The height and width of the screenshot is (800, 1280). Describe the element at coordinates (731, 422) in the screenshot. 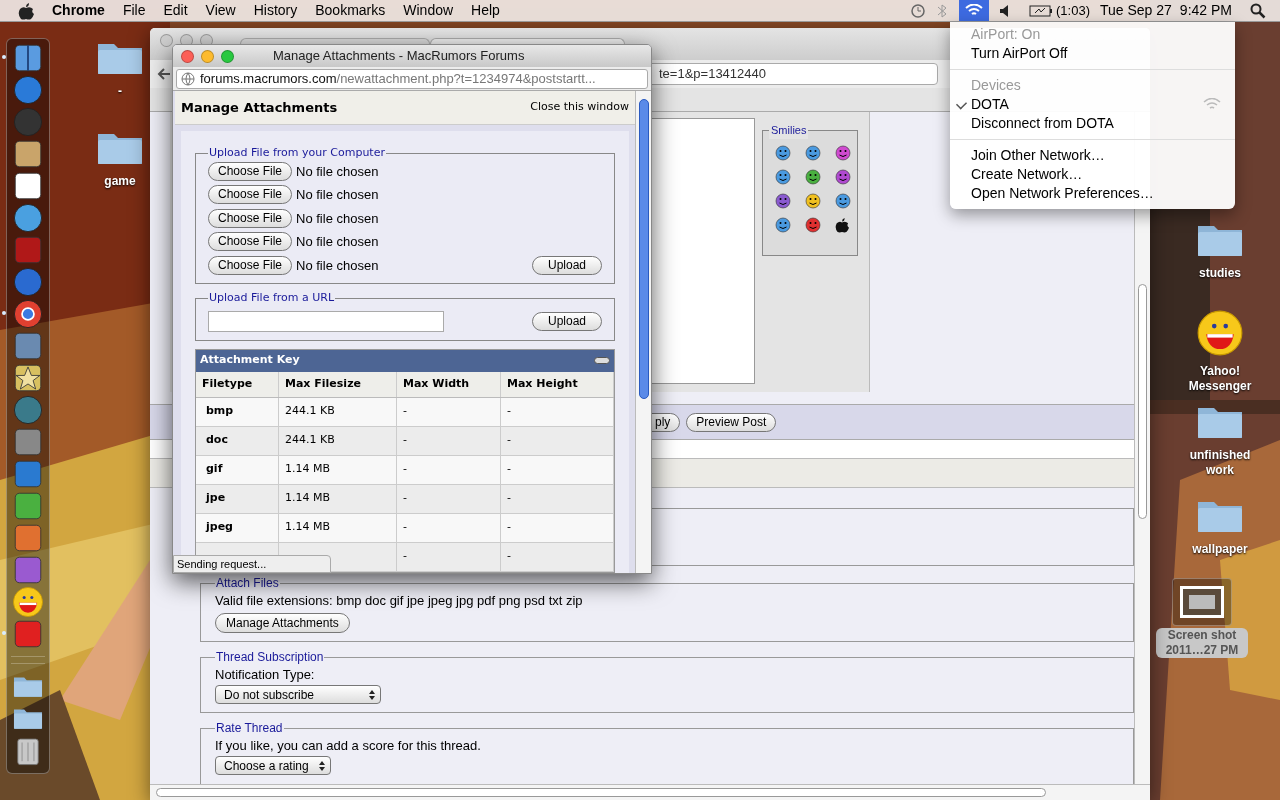

I see `preview-button: Preview Post` at that location.